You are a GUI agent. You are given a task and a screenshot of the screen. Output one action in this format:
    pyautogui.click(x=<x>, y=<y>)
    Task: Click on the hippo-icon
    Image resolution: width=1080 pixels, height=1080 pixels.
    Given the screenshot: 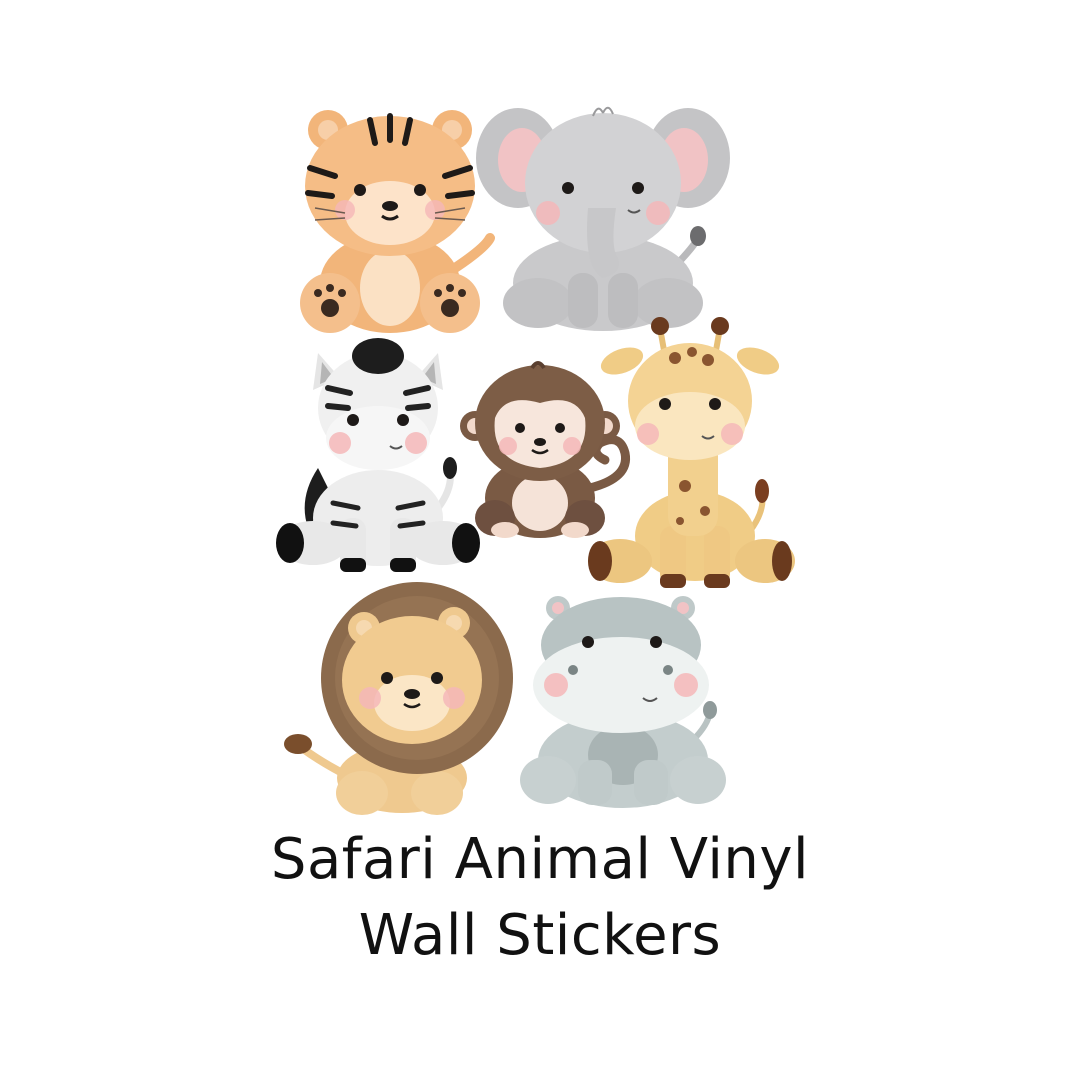 What is the action you would take?
    pyautogui.click(x=623, y=702)
    